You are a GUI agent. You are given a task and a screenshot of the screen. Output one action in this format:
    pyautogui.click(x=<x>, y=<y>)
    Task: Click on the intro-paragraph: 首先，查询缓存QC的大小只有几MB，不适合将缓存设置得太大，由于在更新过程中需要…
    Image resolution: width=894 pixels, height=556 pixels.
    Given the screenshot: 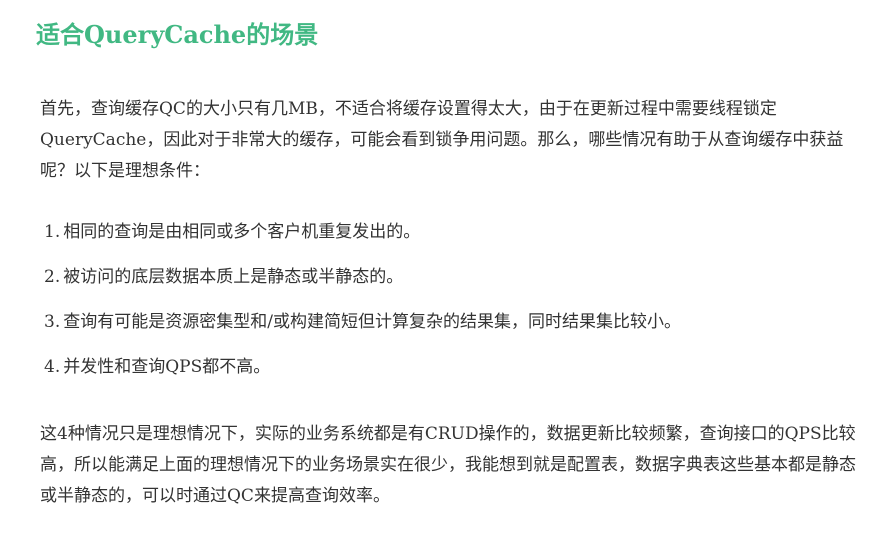 What is the action you would take?
    pyautogui.click(x=442, y=140)
    